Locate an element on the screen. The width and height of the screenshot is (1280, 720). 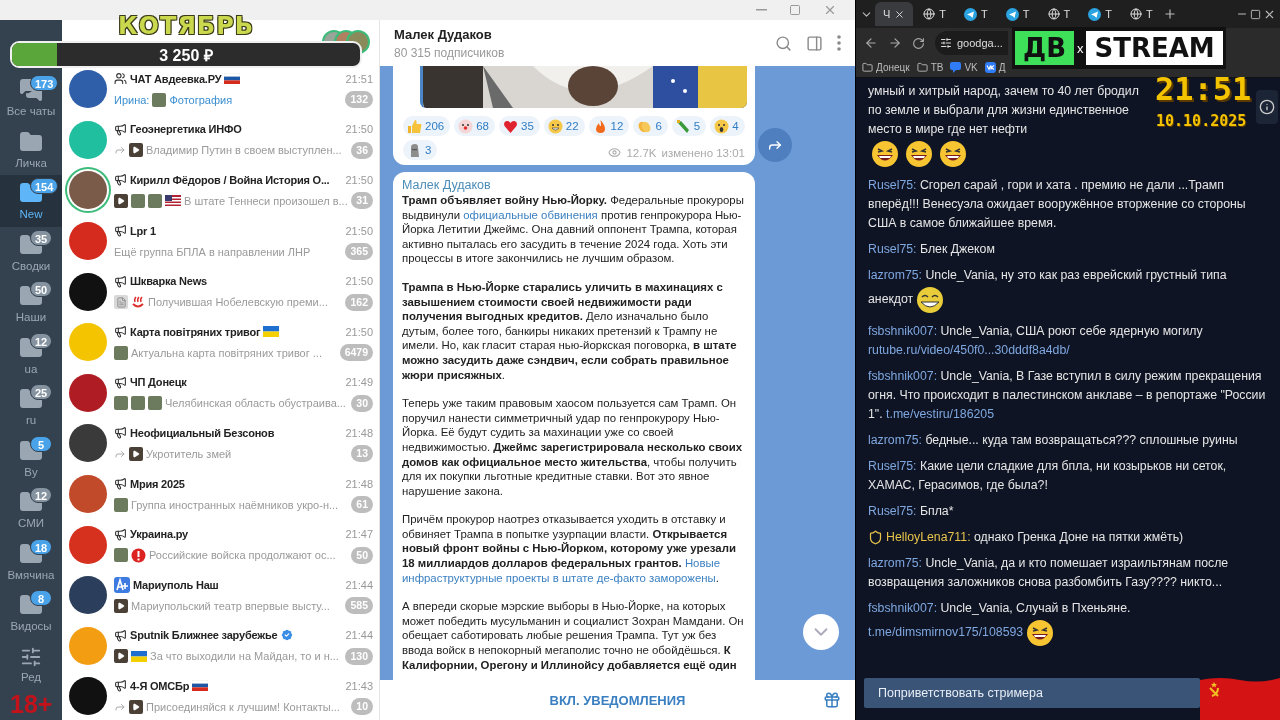
scroll-down-button is located at coordinates (821, 632).